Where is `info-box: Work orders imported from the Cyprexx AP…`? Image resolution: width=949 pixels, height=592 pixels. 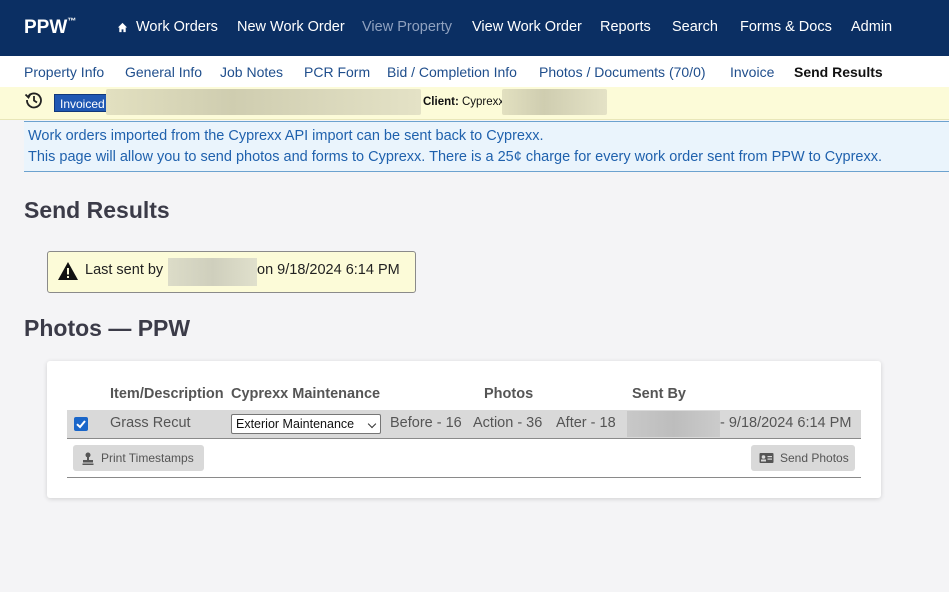 info-box: Work orders imported from the Cyprexx AP… is located at coordinates (486, 146).